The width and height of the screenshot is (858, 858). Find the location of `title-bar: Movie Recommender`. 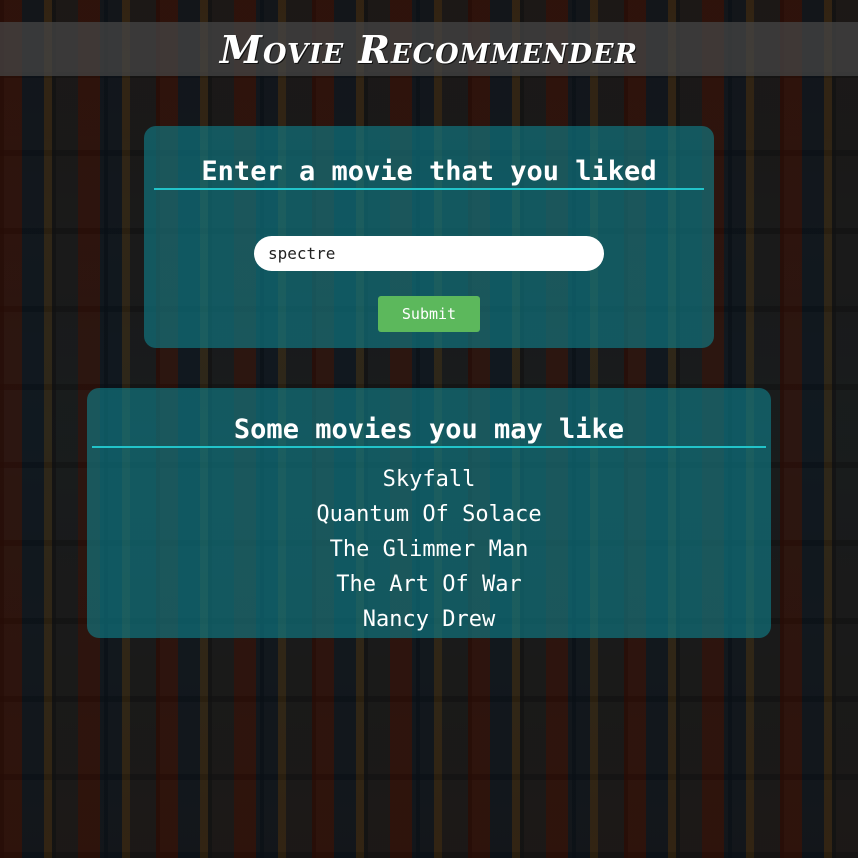

title-bar: Movie Recommender is located at coordinates (429, 49).